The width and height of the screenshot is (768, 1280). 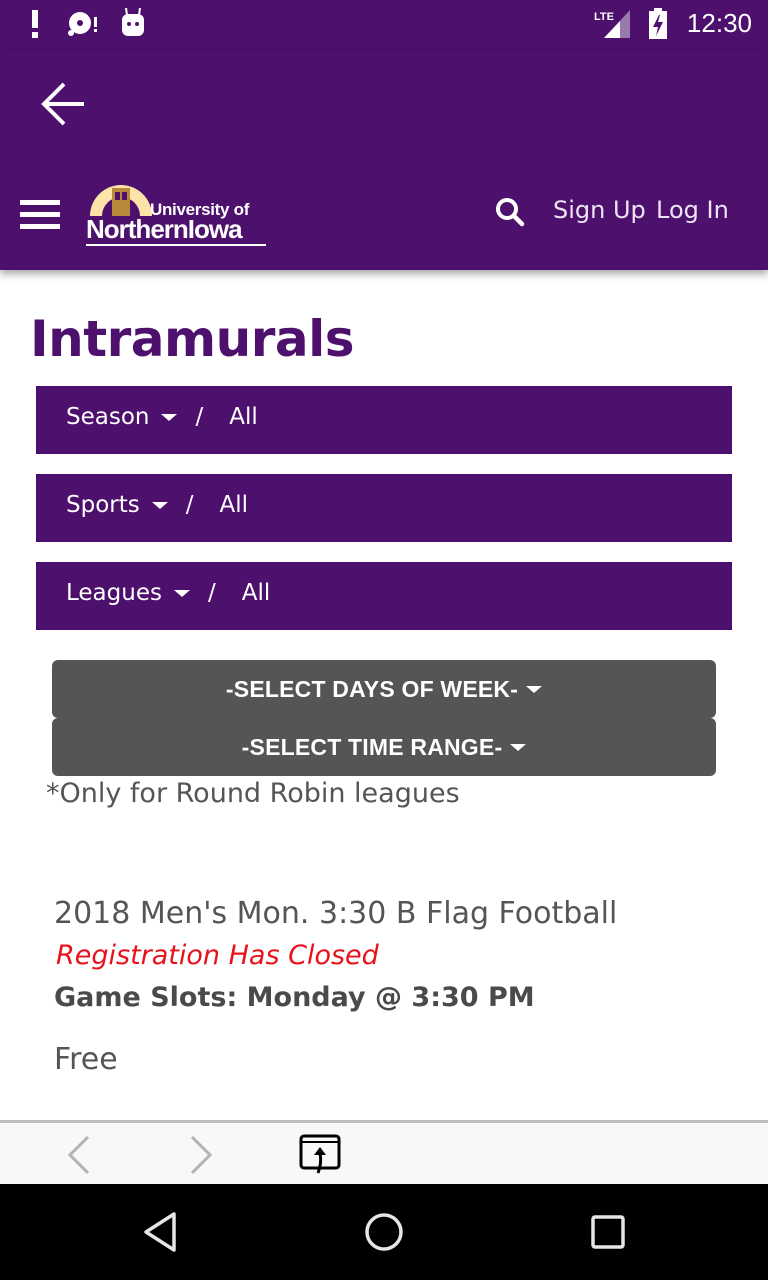 I want to click on filter-label: Sports, so click(x=103, y=505).